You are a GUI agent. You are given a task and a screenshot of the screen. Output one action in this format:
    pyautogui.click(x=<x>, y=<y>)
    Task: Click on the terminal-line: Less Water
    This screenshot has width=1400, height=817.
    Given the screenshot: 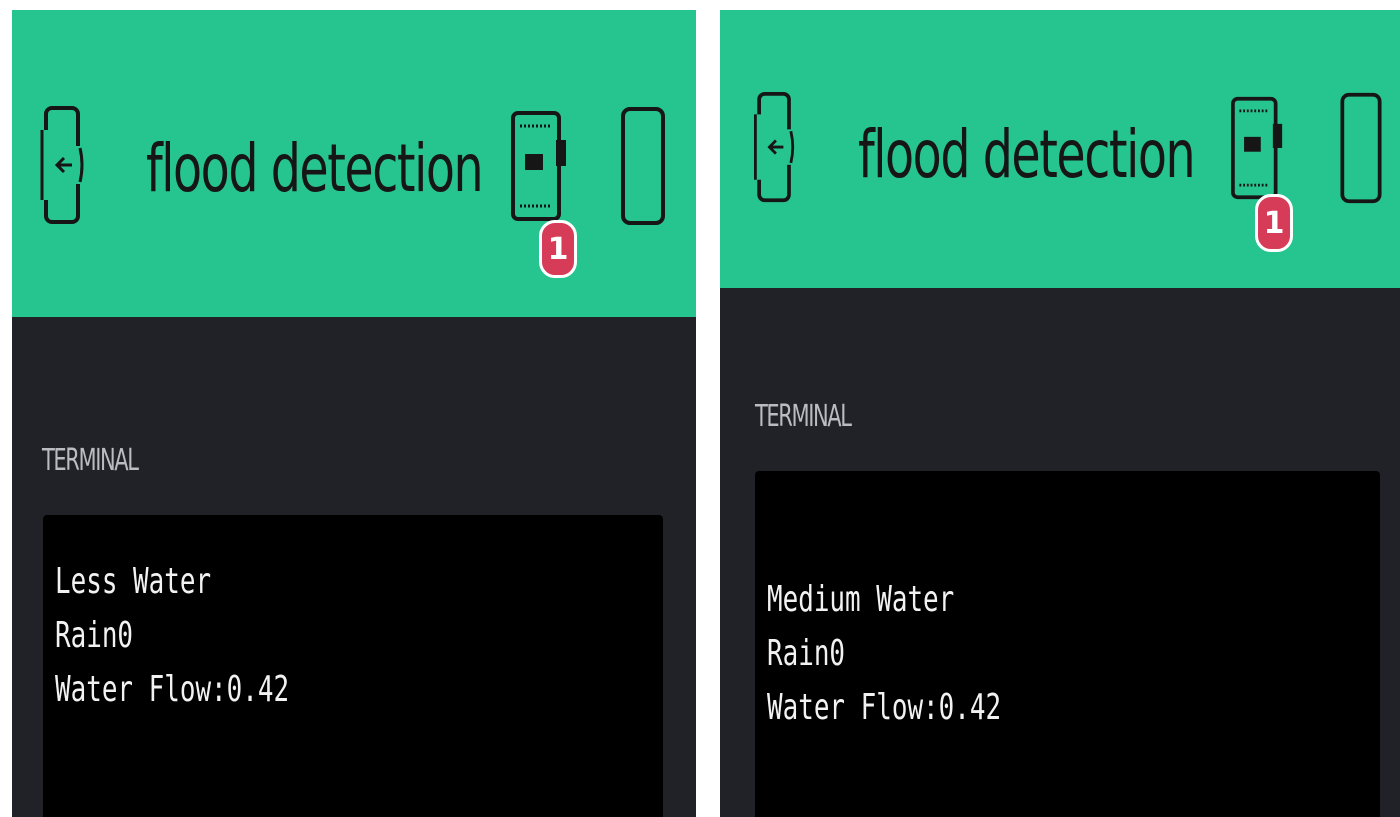 What is the action you would take?
    pyautogui.click(x=133, y=581)
    